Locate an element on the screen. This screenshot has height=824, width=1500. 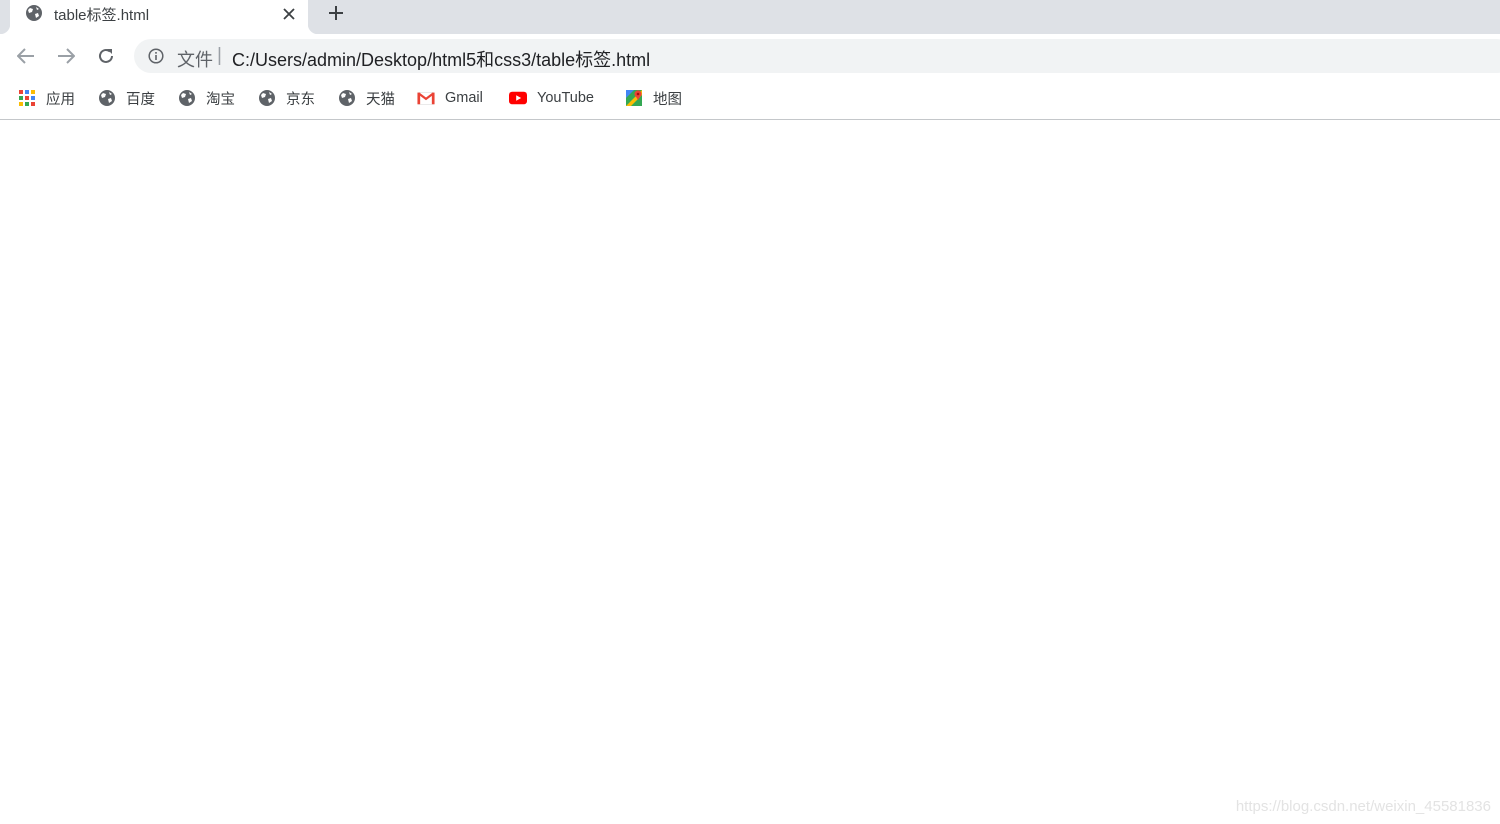
bookmark-jd: 京东 is located at coordinates (286, 98).